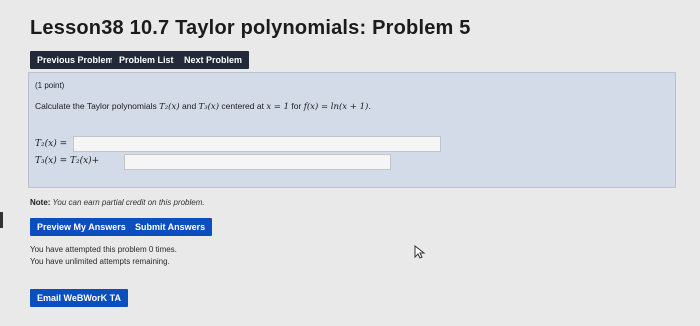 The image size is (700, 326). Describe the element at coordinates (51, 144) in the screenshot. I see `answer1-label: T₂(x) =` at that location.